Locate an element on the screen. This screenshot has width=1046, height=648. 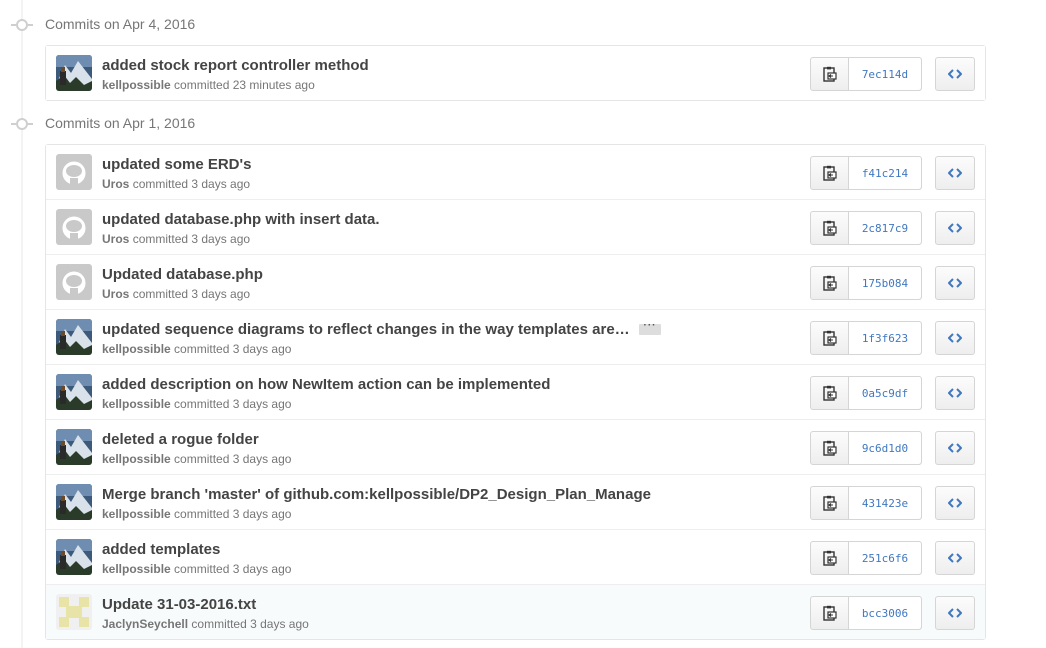
commit-sha-link: 7ec114d is located at coordinates (885, 74).